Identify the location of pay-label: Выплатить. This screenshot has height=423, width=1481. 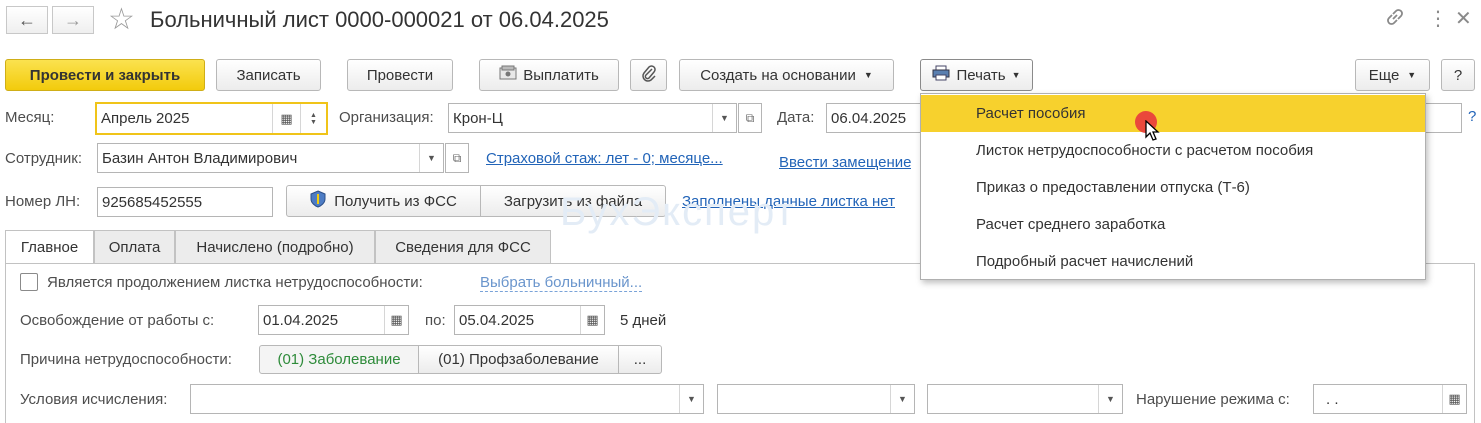
(561, 75).